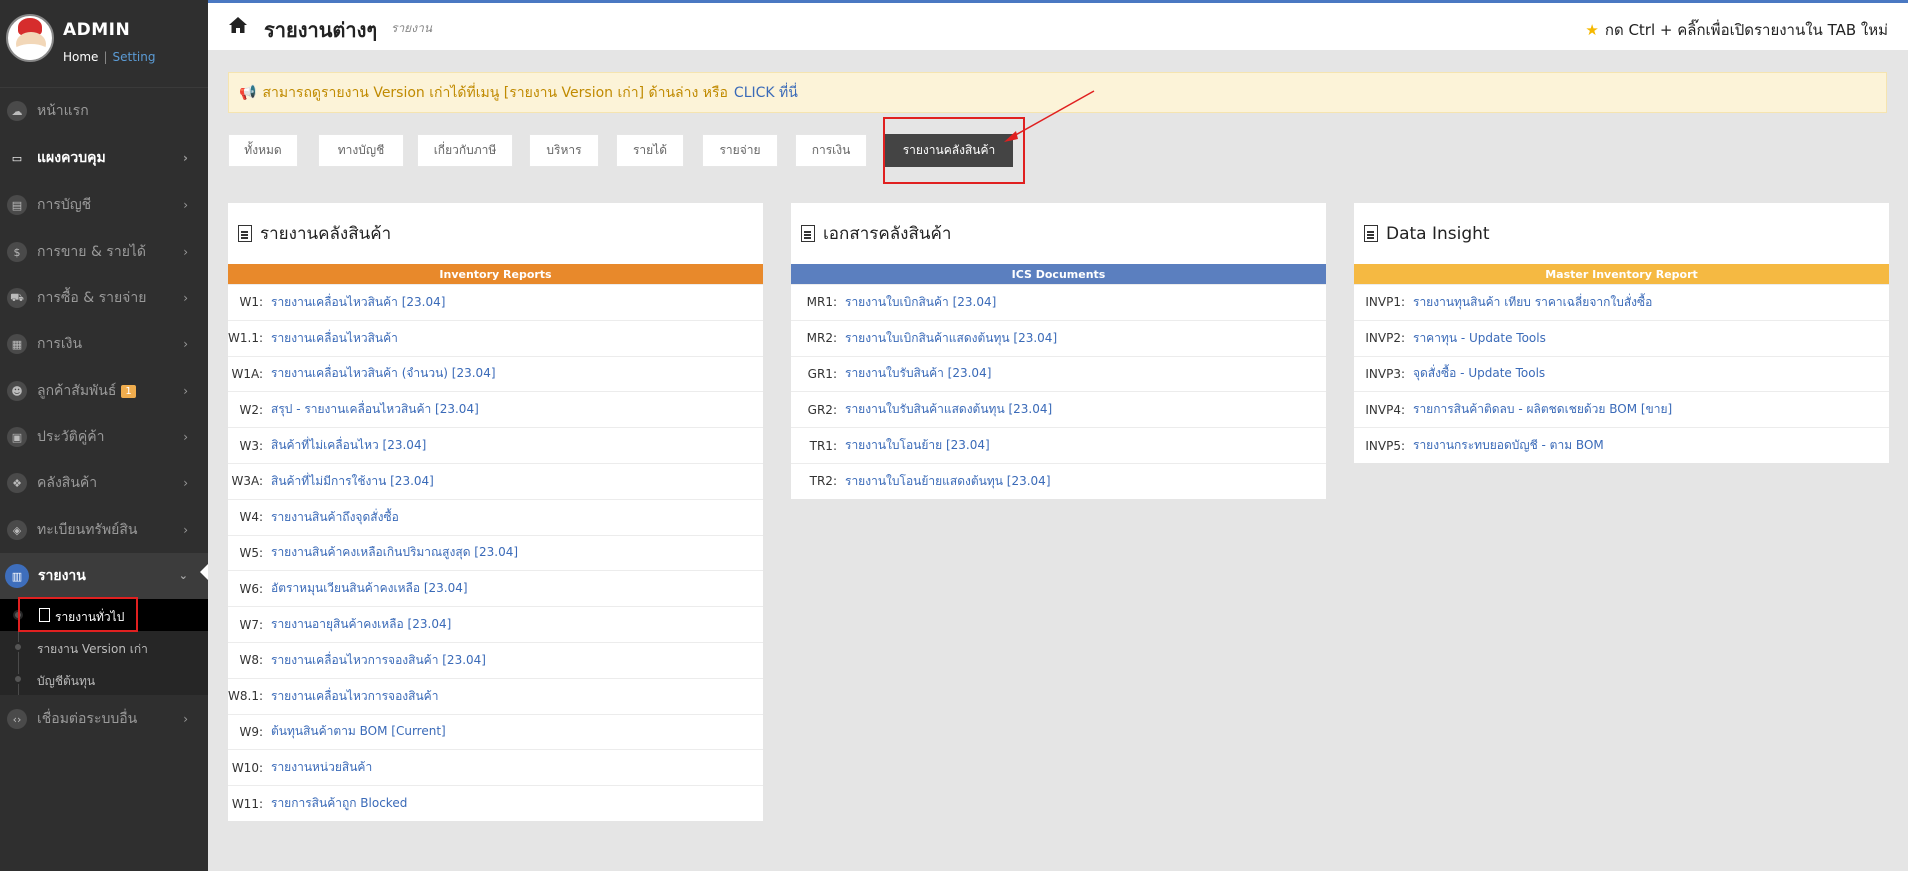 This screenshot has height=871, width=1908. I want to click on tab-all: ทั้งหมด, so click(263, 150).